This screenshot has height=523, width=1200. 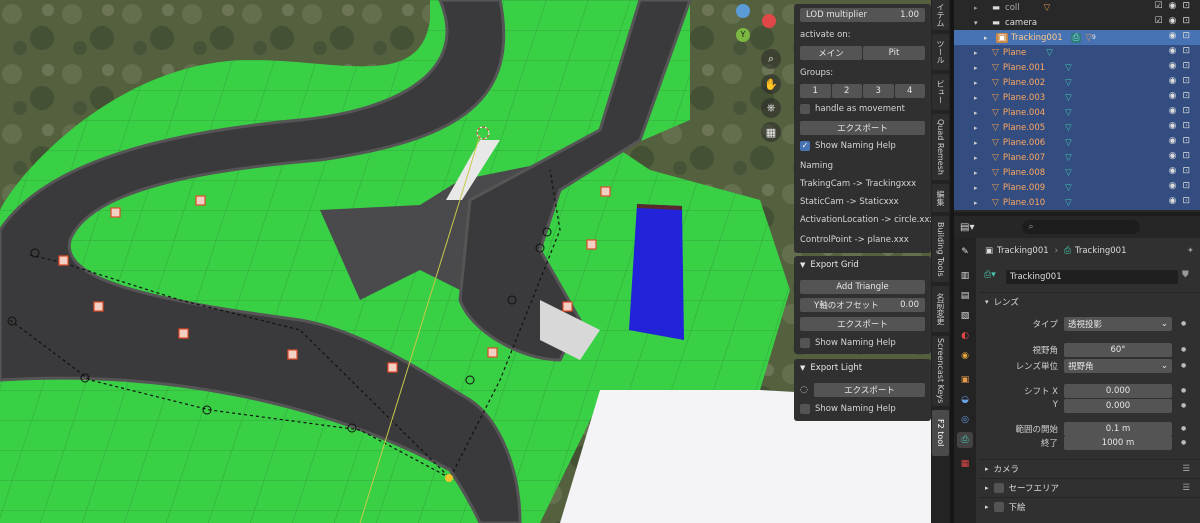 I want to click on outliner-row-coll: ▸ ▬ coll ▽ ☑◉⊡, so click(x=1077, y=7).